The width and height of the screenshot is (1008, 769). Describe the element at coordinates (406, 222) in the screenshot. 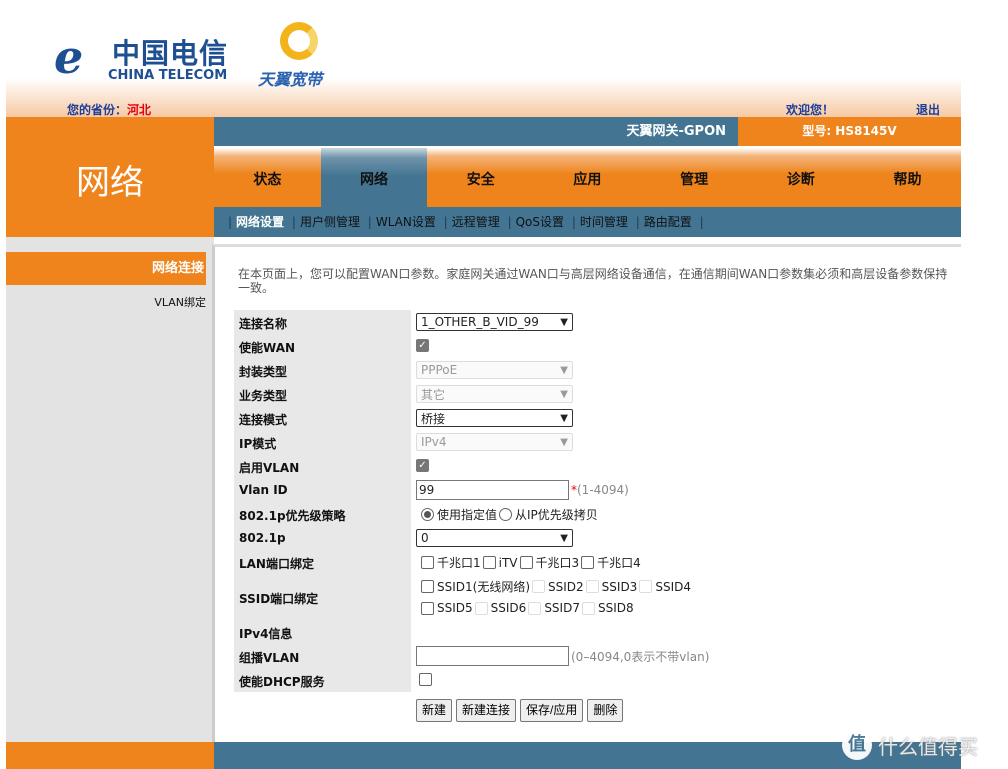

I see `submenu-wlan: WLAN设置` at that location.